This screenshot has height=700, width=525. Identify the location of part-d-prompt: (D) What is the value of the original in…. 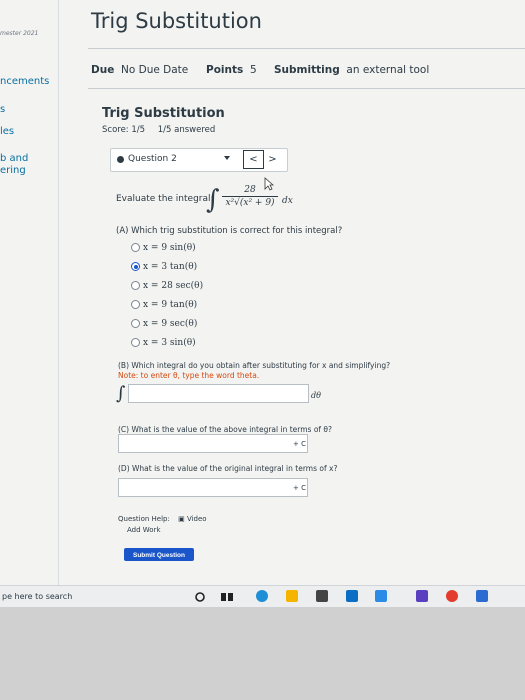
(228, 468).